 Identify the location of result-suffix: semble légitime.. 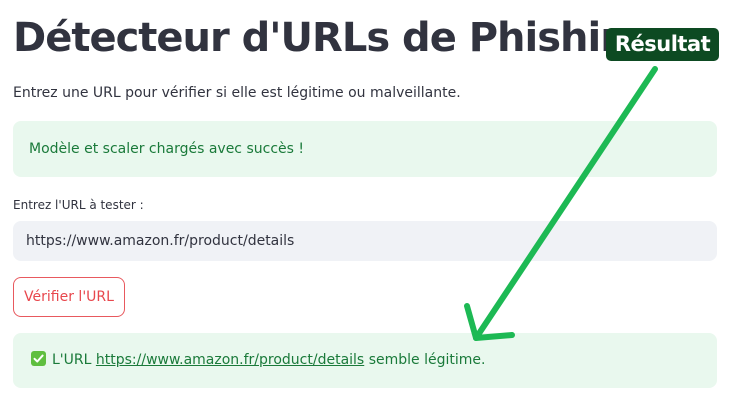
(427, 360).